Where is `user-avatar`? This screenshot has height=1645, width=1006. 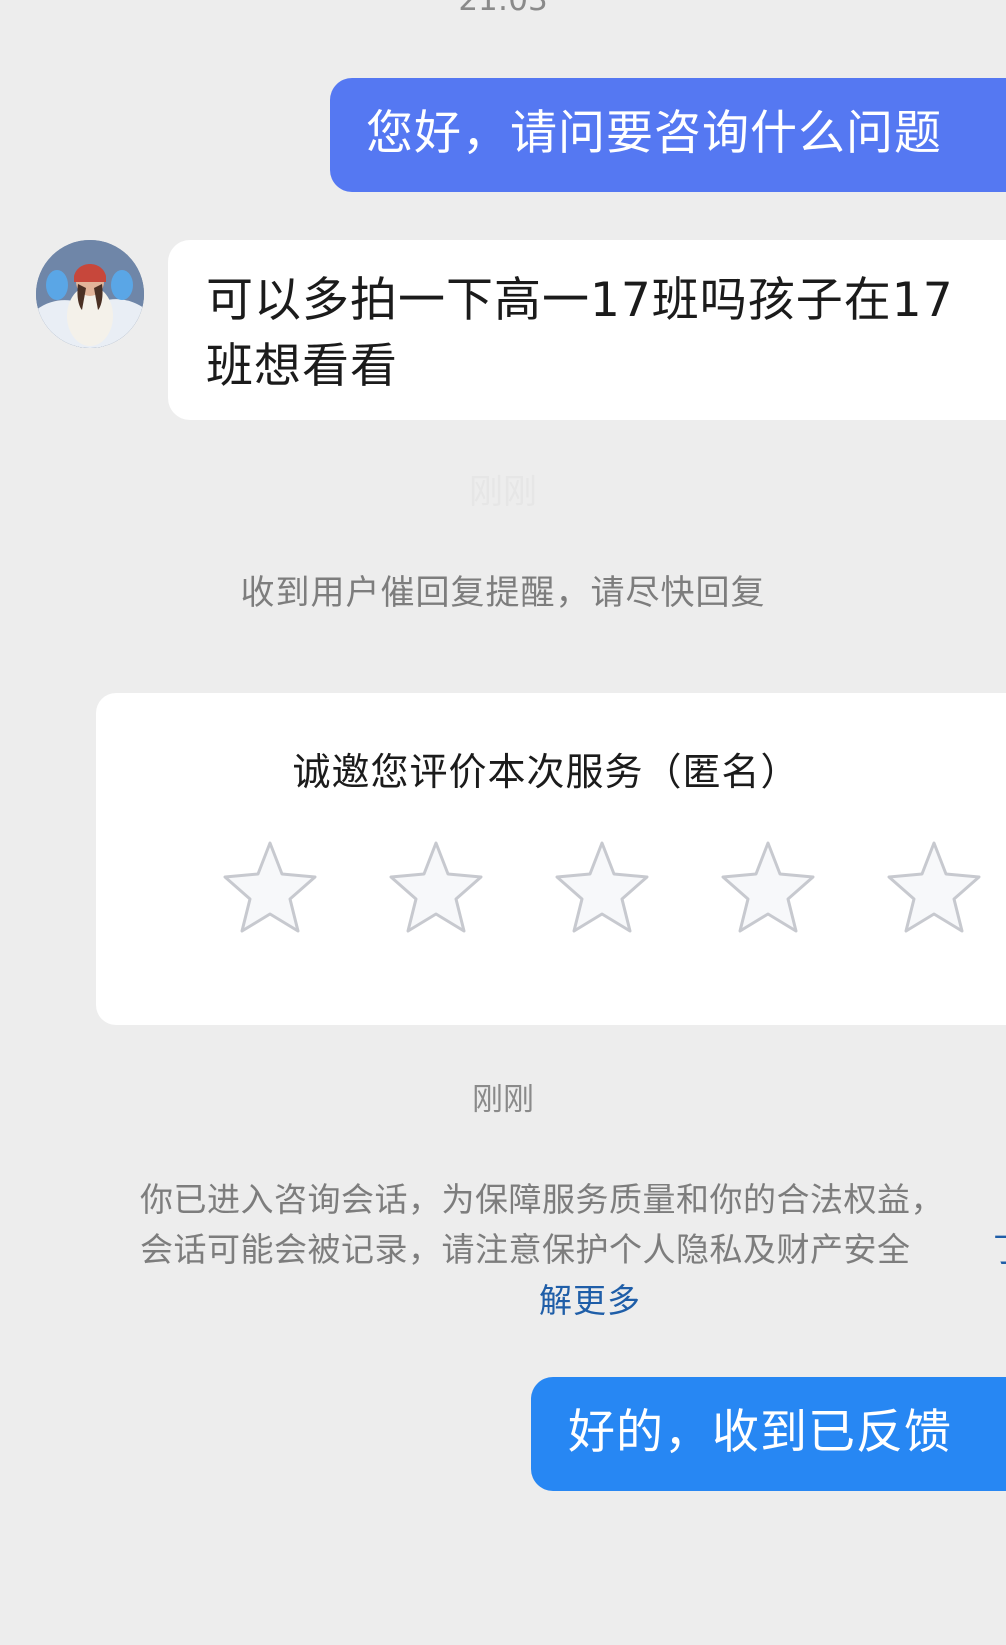
user-avatar is located at coordinates (90, 294).